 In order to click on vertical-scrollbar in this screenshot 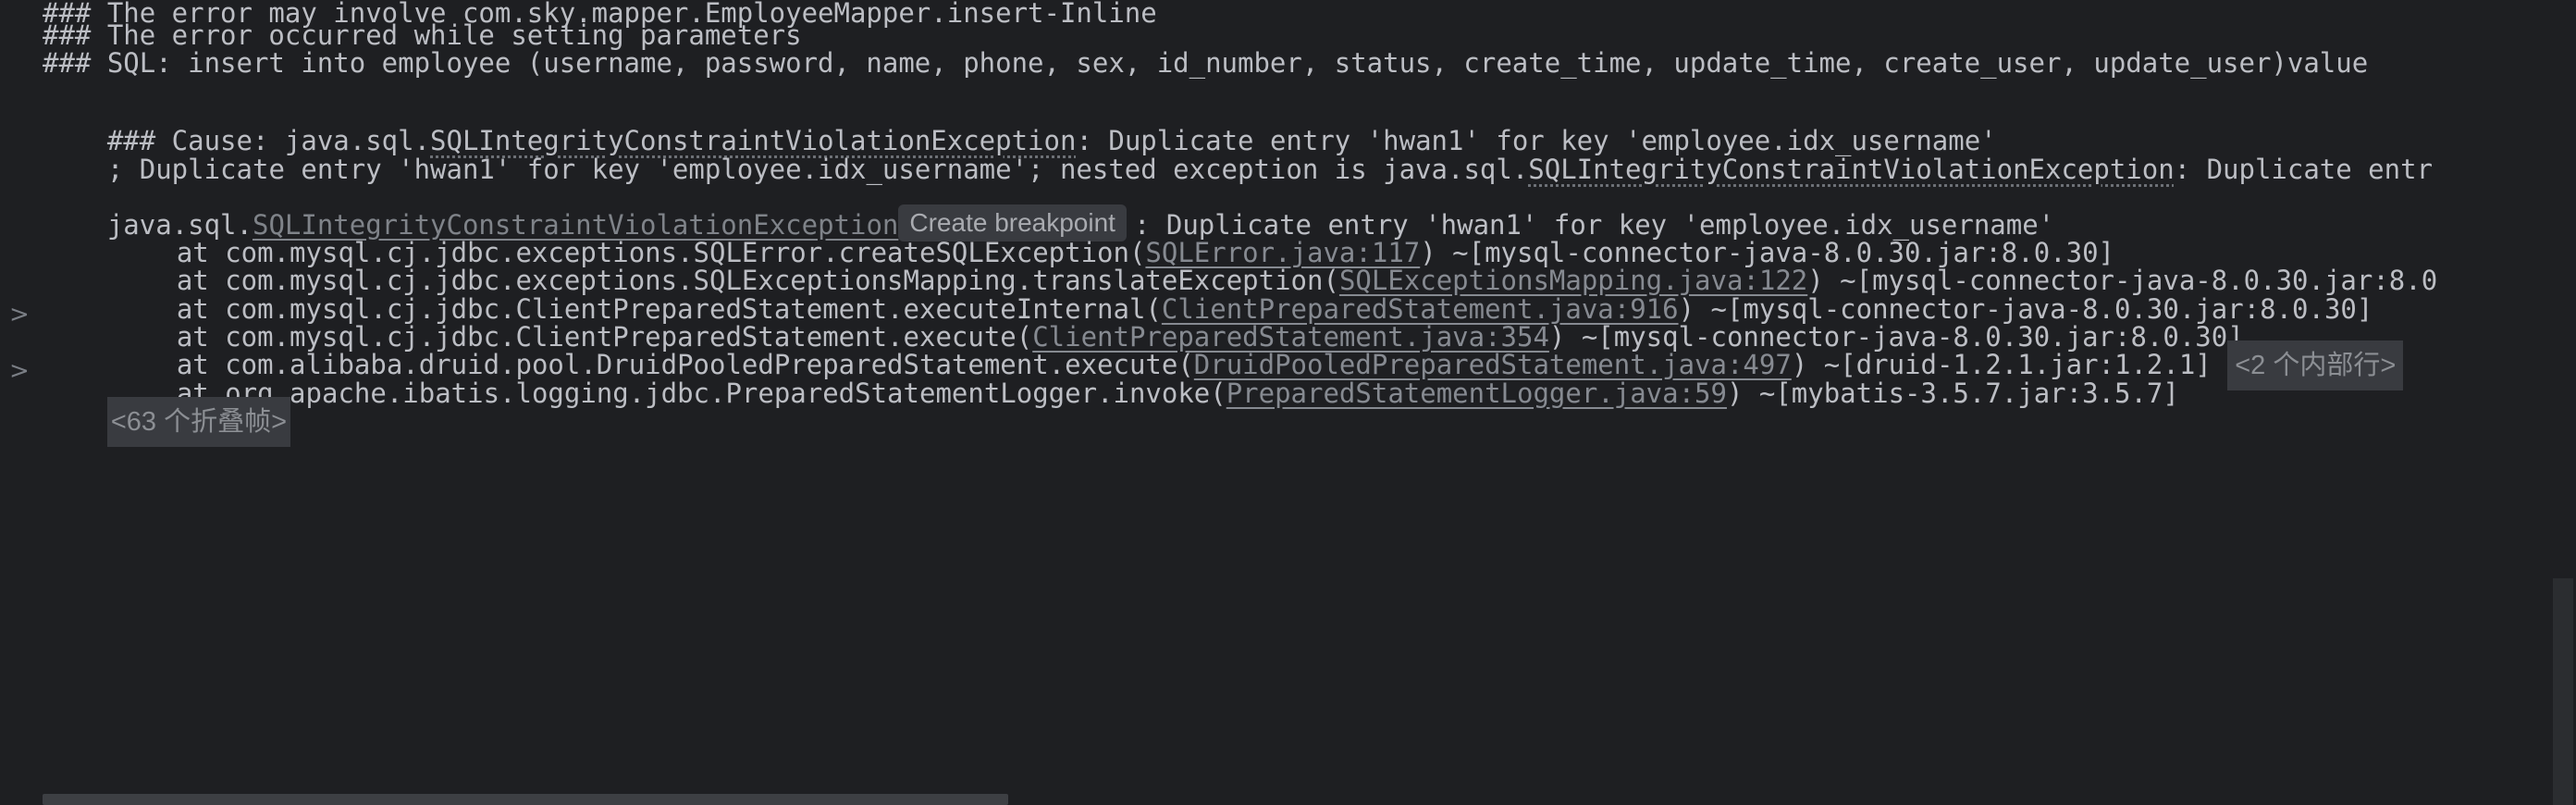, I will do `click(2563, 692)`.